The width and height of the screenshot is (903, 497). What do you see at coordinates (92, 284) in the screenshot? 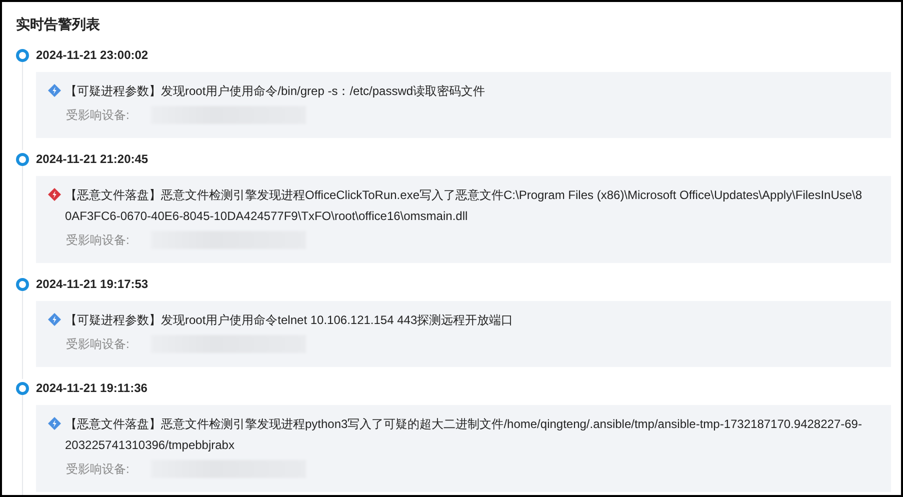
I see `alert-time: 2024-11-21 19:17:53` at bounding box center [92, 284].